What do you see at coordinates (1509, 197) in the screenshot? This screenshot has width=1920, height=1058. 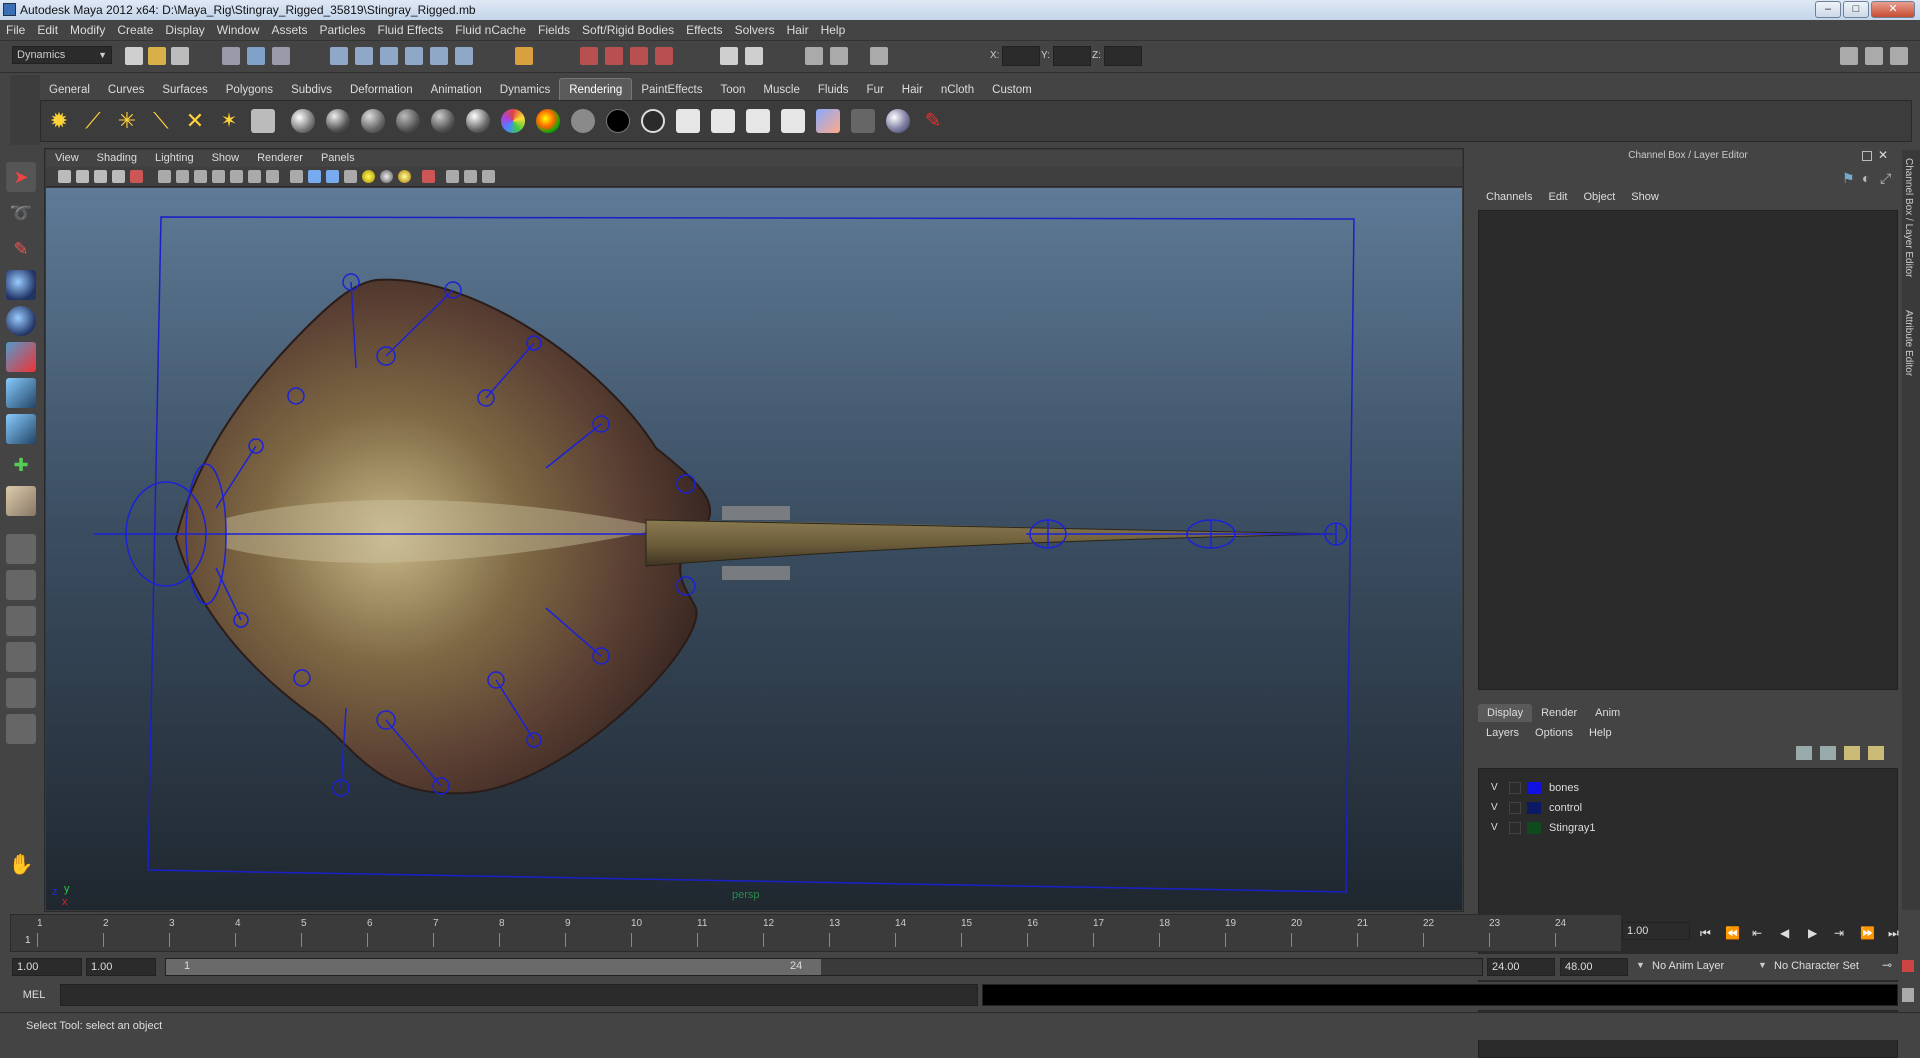 I see `channels-menu: Channels` at bounding box center [1509, 197].